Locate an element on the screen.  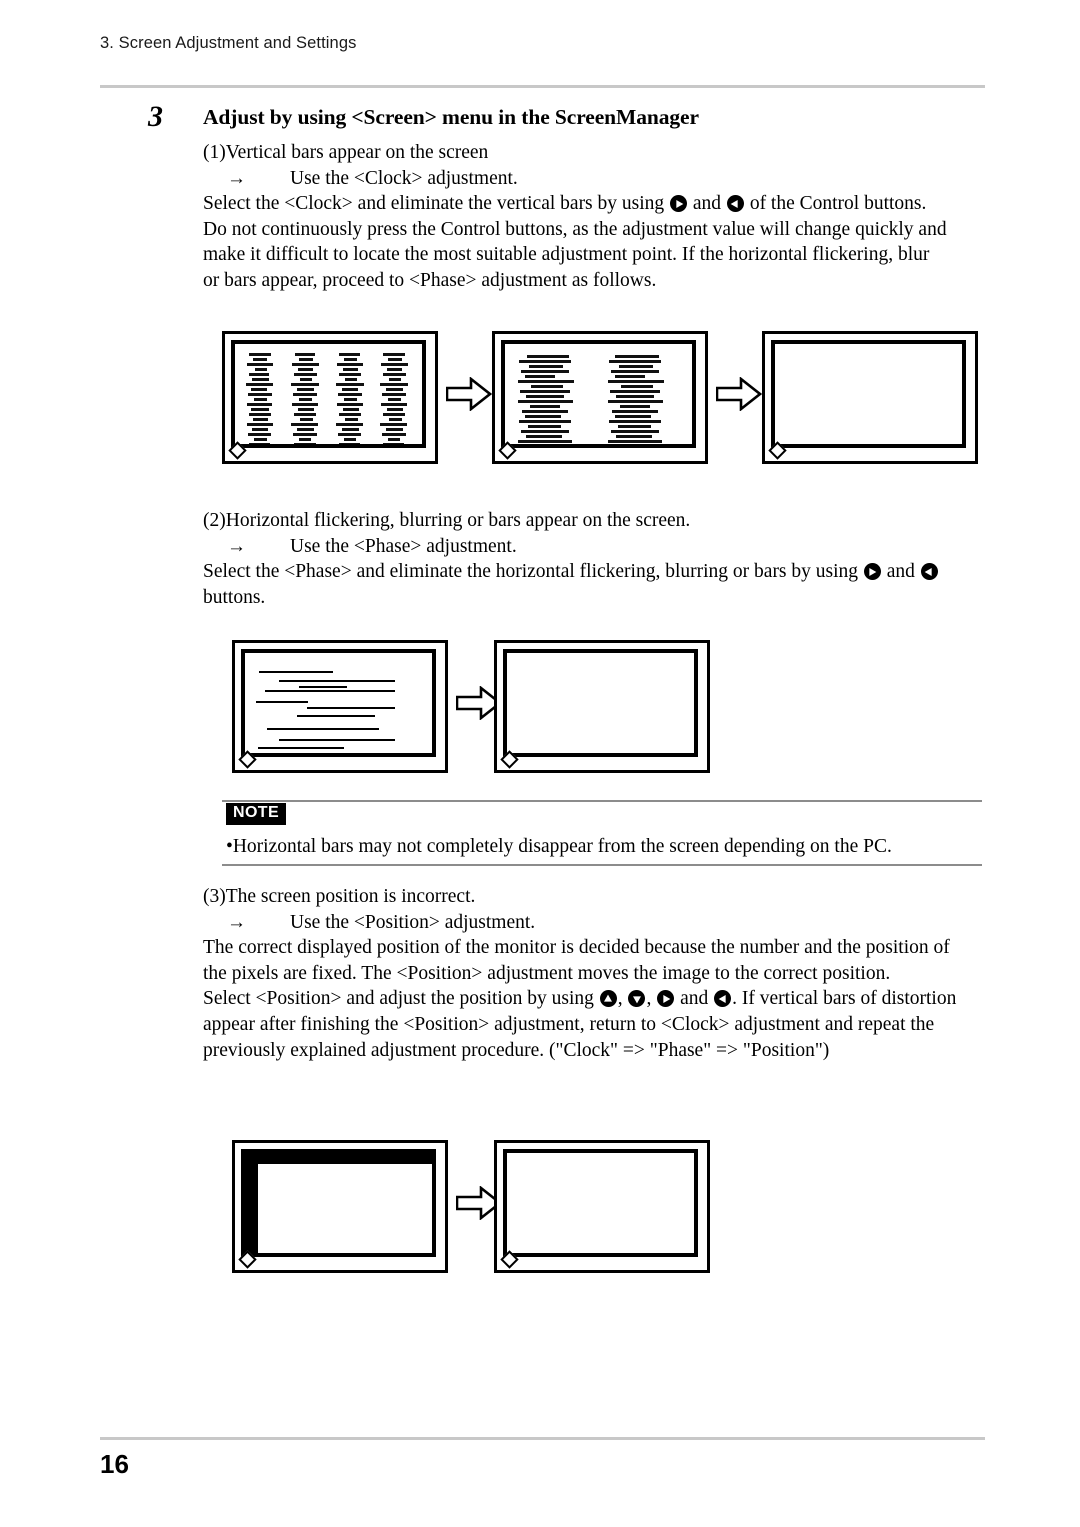
section-clock-heading: (1)Vertical bars appear on the screen is located at coordinates (346, 152).